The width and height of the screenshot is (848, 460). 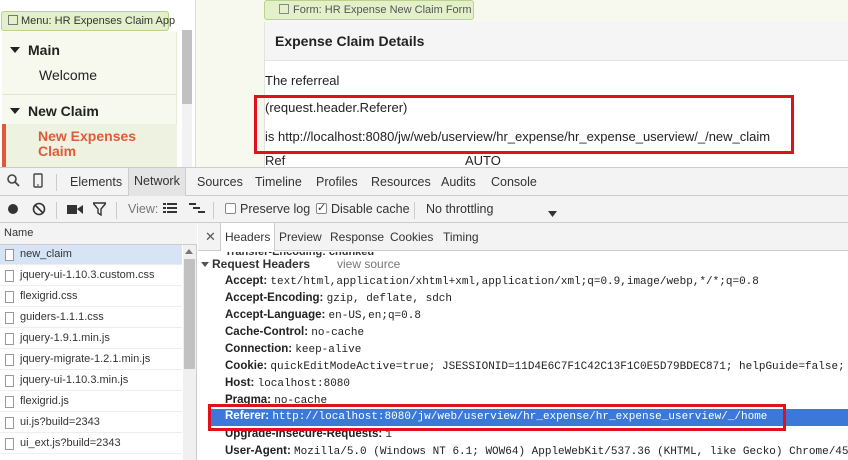 I want to click on form-section-header: Expense Claim Details, so click(x=556, y=41).